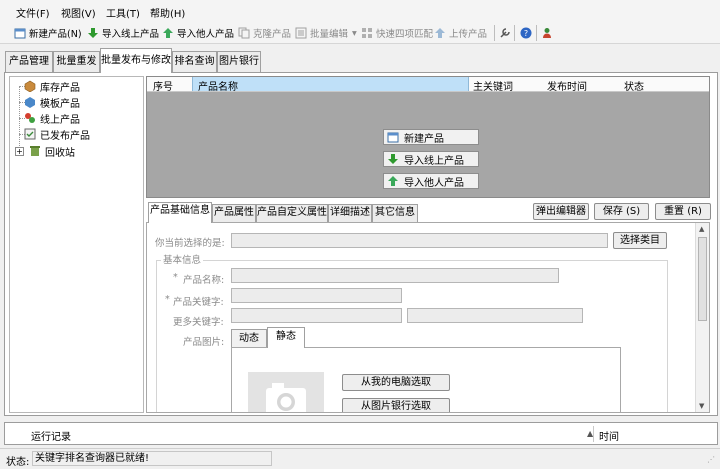 The height and width of the screenshot is (469, 720). What do you see at coordinates (48, 33) in the screenshot?
I see `new-product-button: 新建产品(N)` at bounding box center [48, 33].